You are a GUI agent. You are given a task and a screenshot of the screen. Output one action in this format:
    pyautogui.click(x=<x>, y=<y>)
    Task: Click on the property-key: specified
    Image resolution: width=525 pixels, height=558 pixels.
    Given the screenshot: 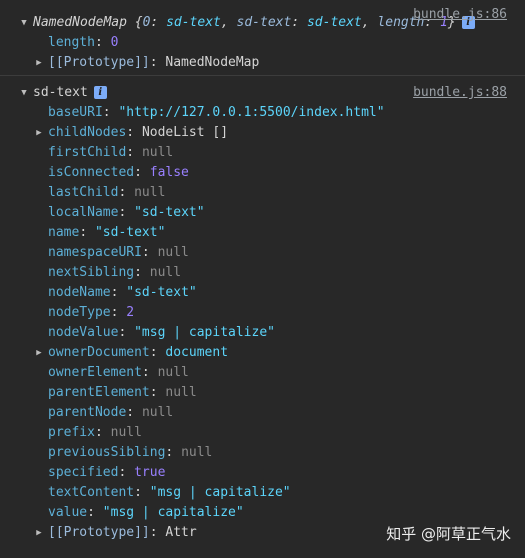 What is the action you would take?
    pyautogui.click(x=83, y=472)
    